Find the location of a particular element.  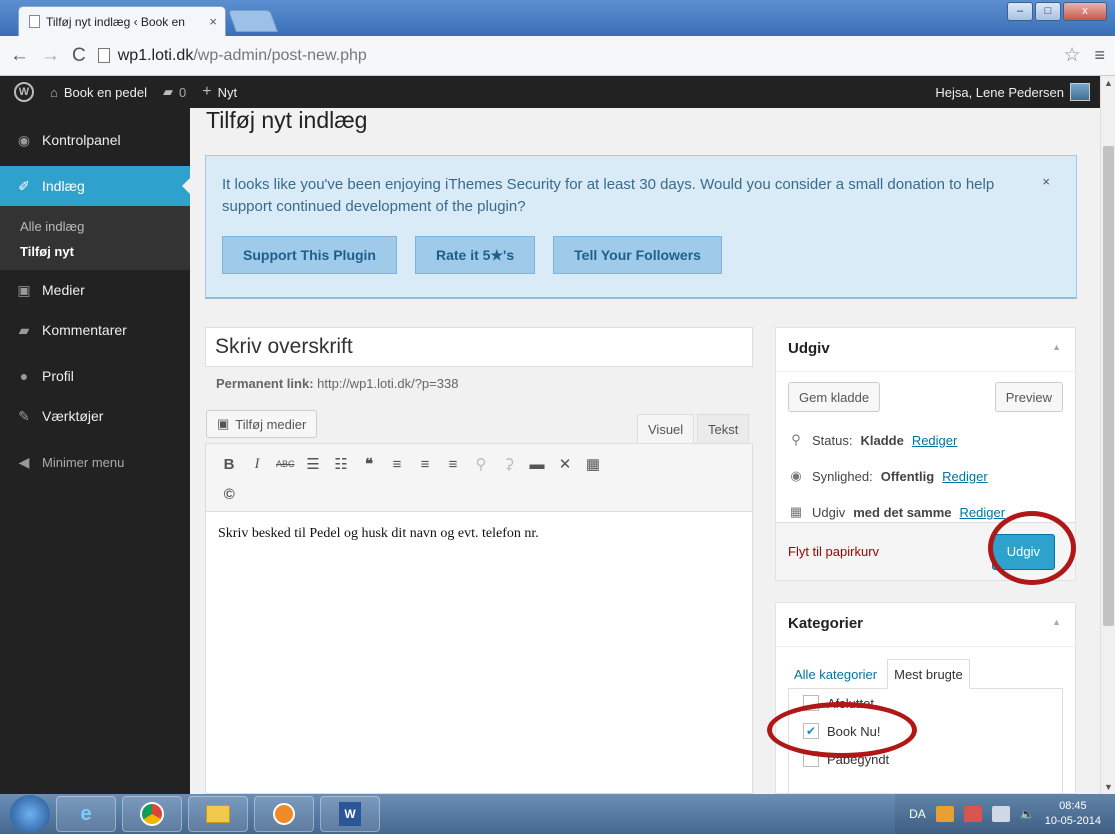

category-checkbox-checked: ✔ is located at coordinates (811, 731).